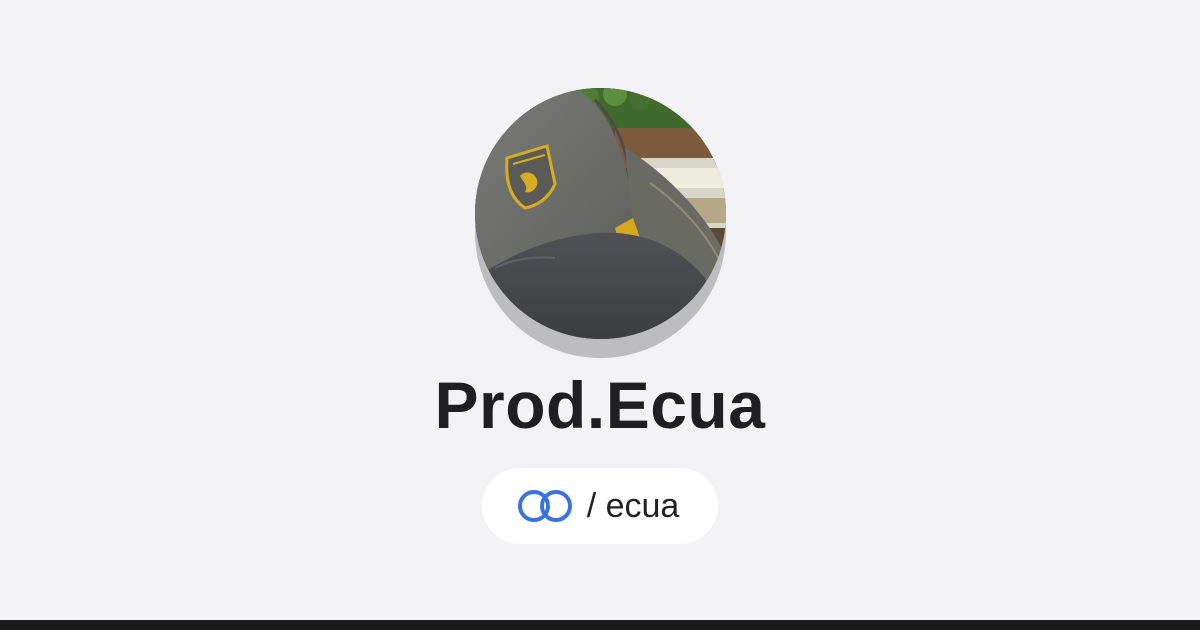 Image resolution: width=1200 pixels, height=630 pixels. I want to click on profile-handle-link: / ecua, so click(600, 506).